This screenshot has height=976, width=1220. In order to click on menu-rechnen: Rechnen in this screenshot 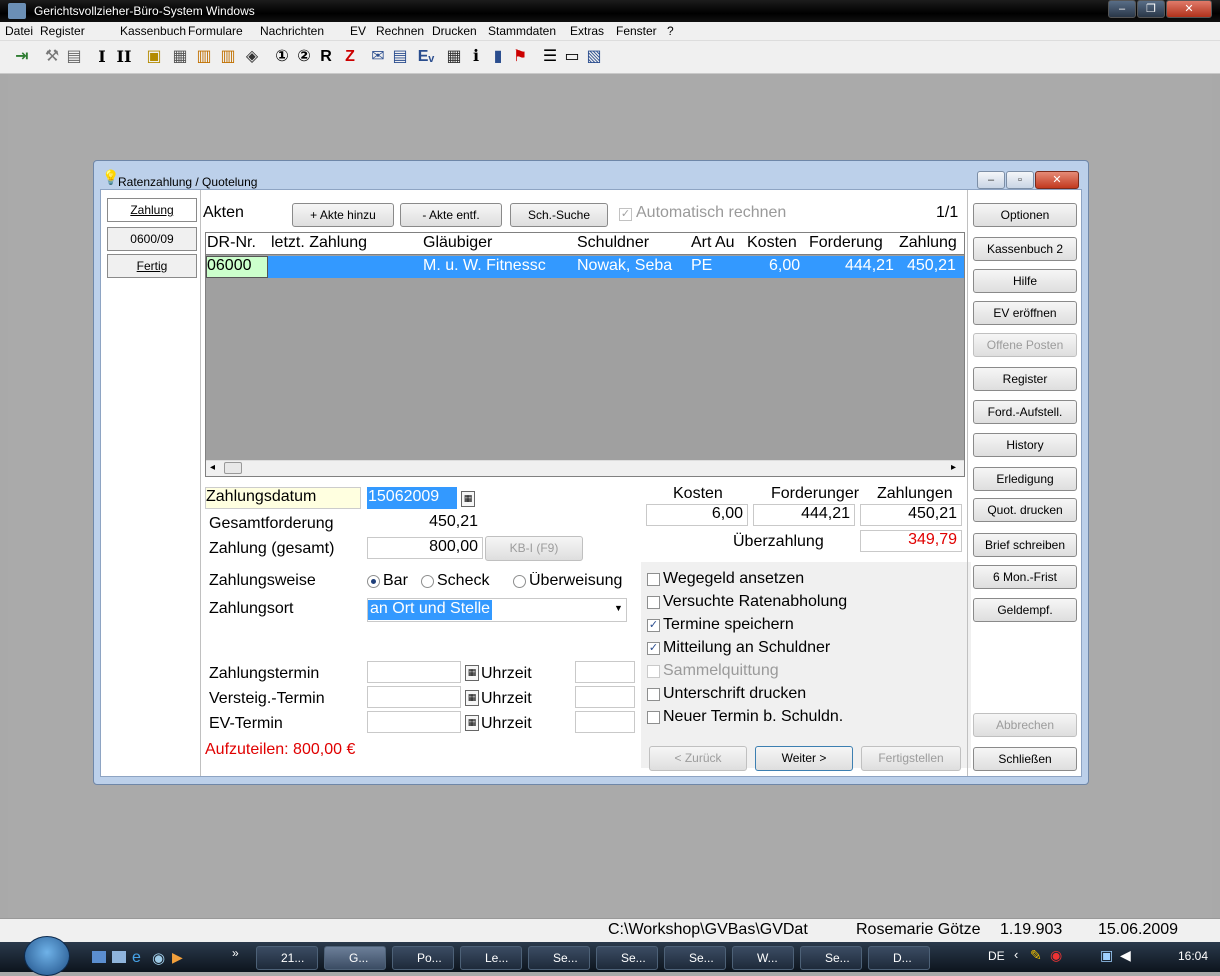, I will do `click(400, 31)`.